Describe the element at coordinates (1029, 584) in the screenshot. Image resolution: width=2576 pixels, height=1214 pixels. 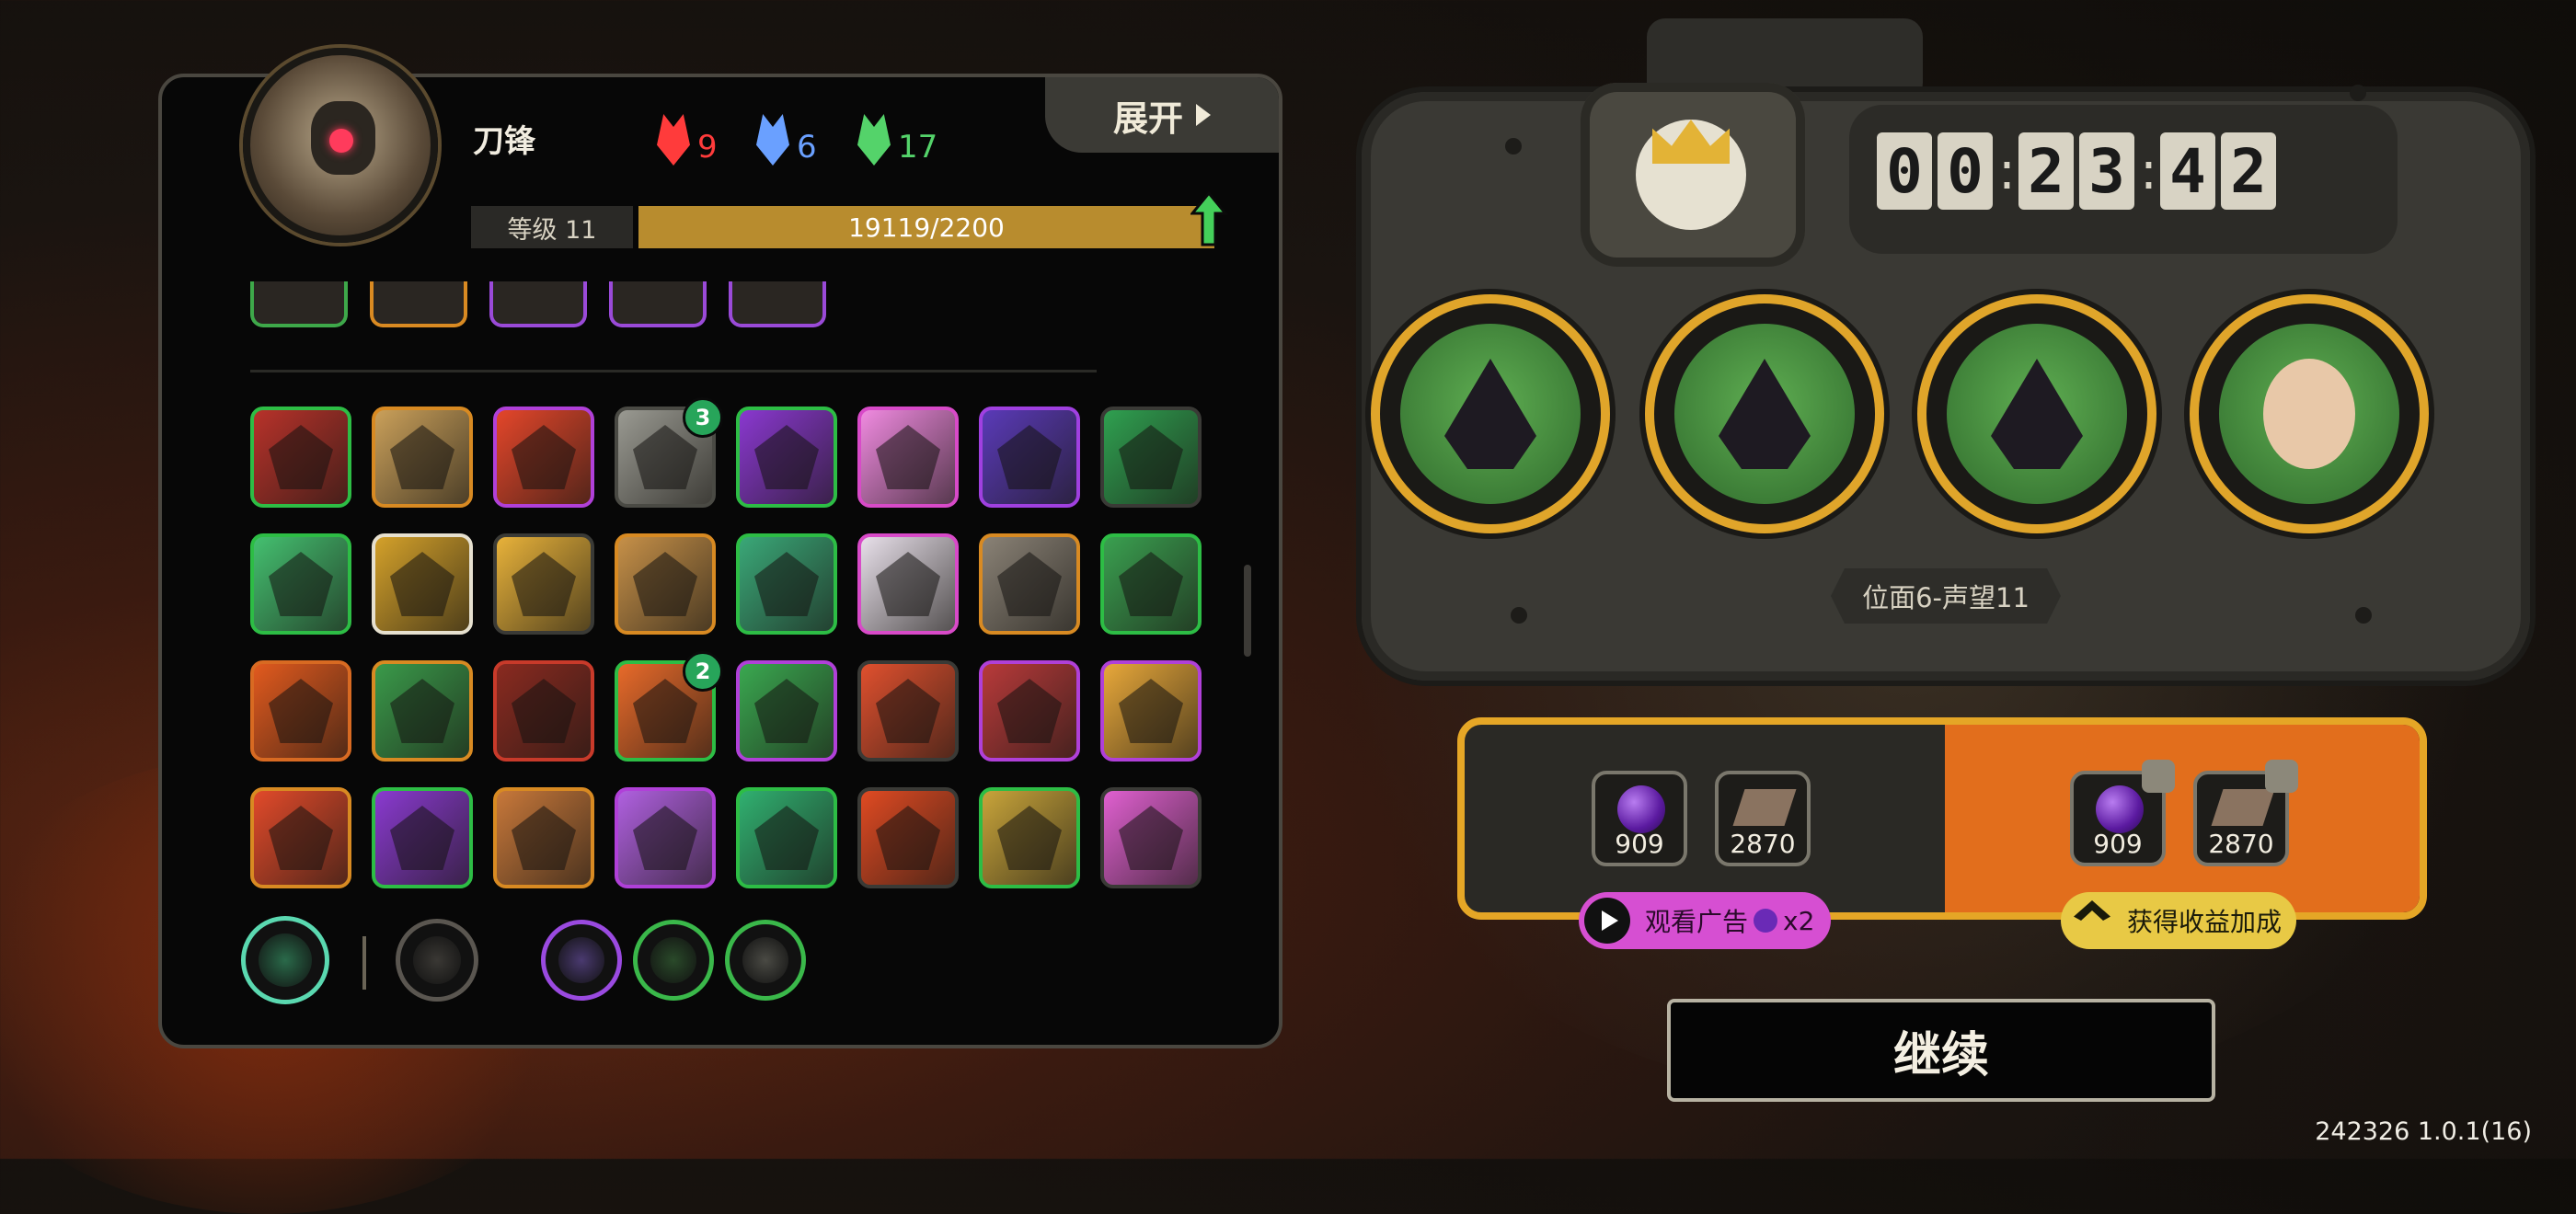
I see `round-shield-icon` at that location.